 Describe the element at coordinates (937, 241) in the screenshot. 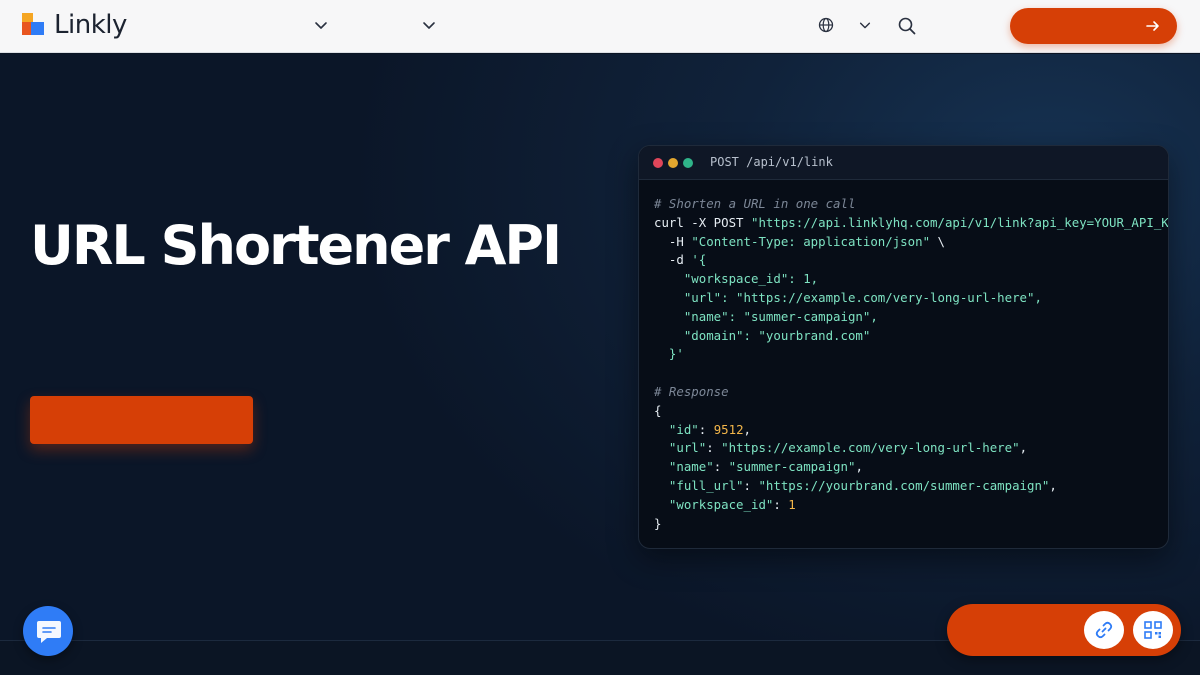

I see `code-token: \` at that location.